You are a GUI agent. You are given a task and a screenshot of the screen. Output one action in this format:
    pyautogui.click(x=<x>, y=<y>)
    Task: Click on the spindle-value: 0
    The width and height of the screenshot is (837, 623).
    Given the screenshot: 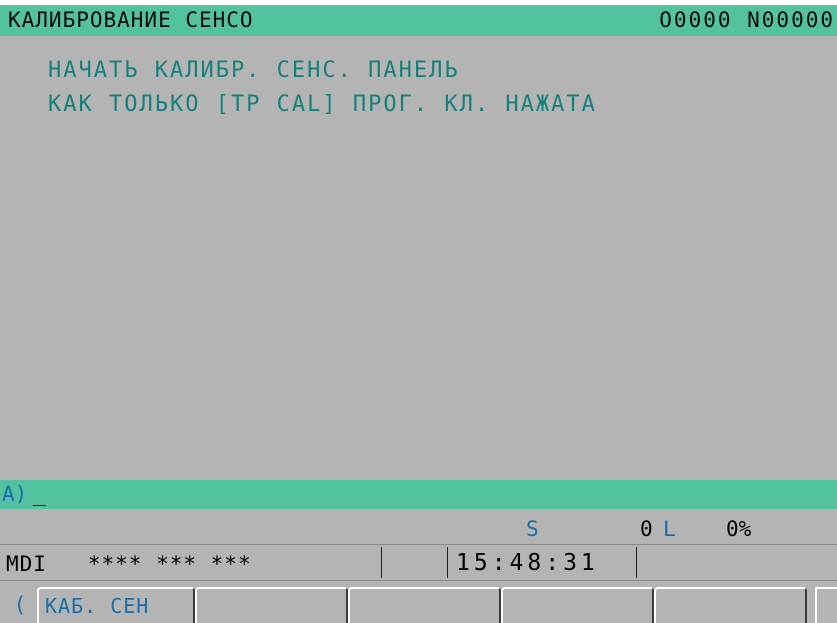 What is the action you would take?
    pyautogui.click(x=646, y=529)
    